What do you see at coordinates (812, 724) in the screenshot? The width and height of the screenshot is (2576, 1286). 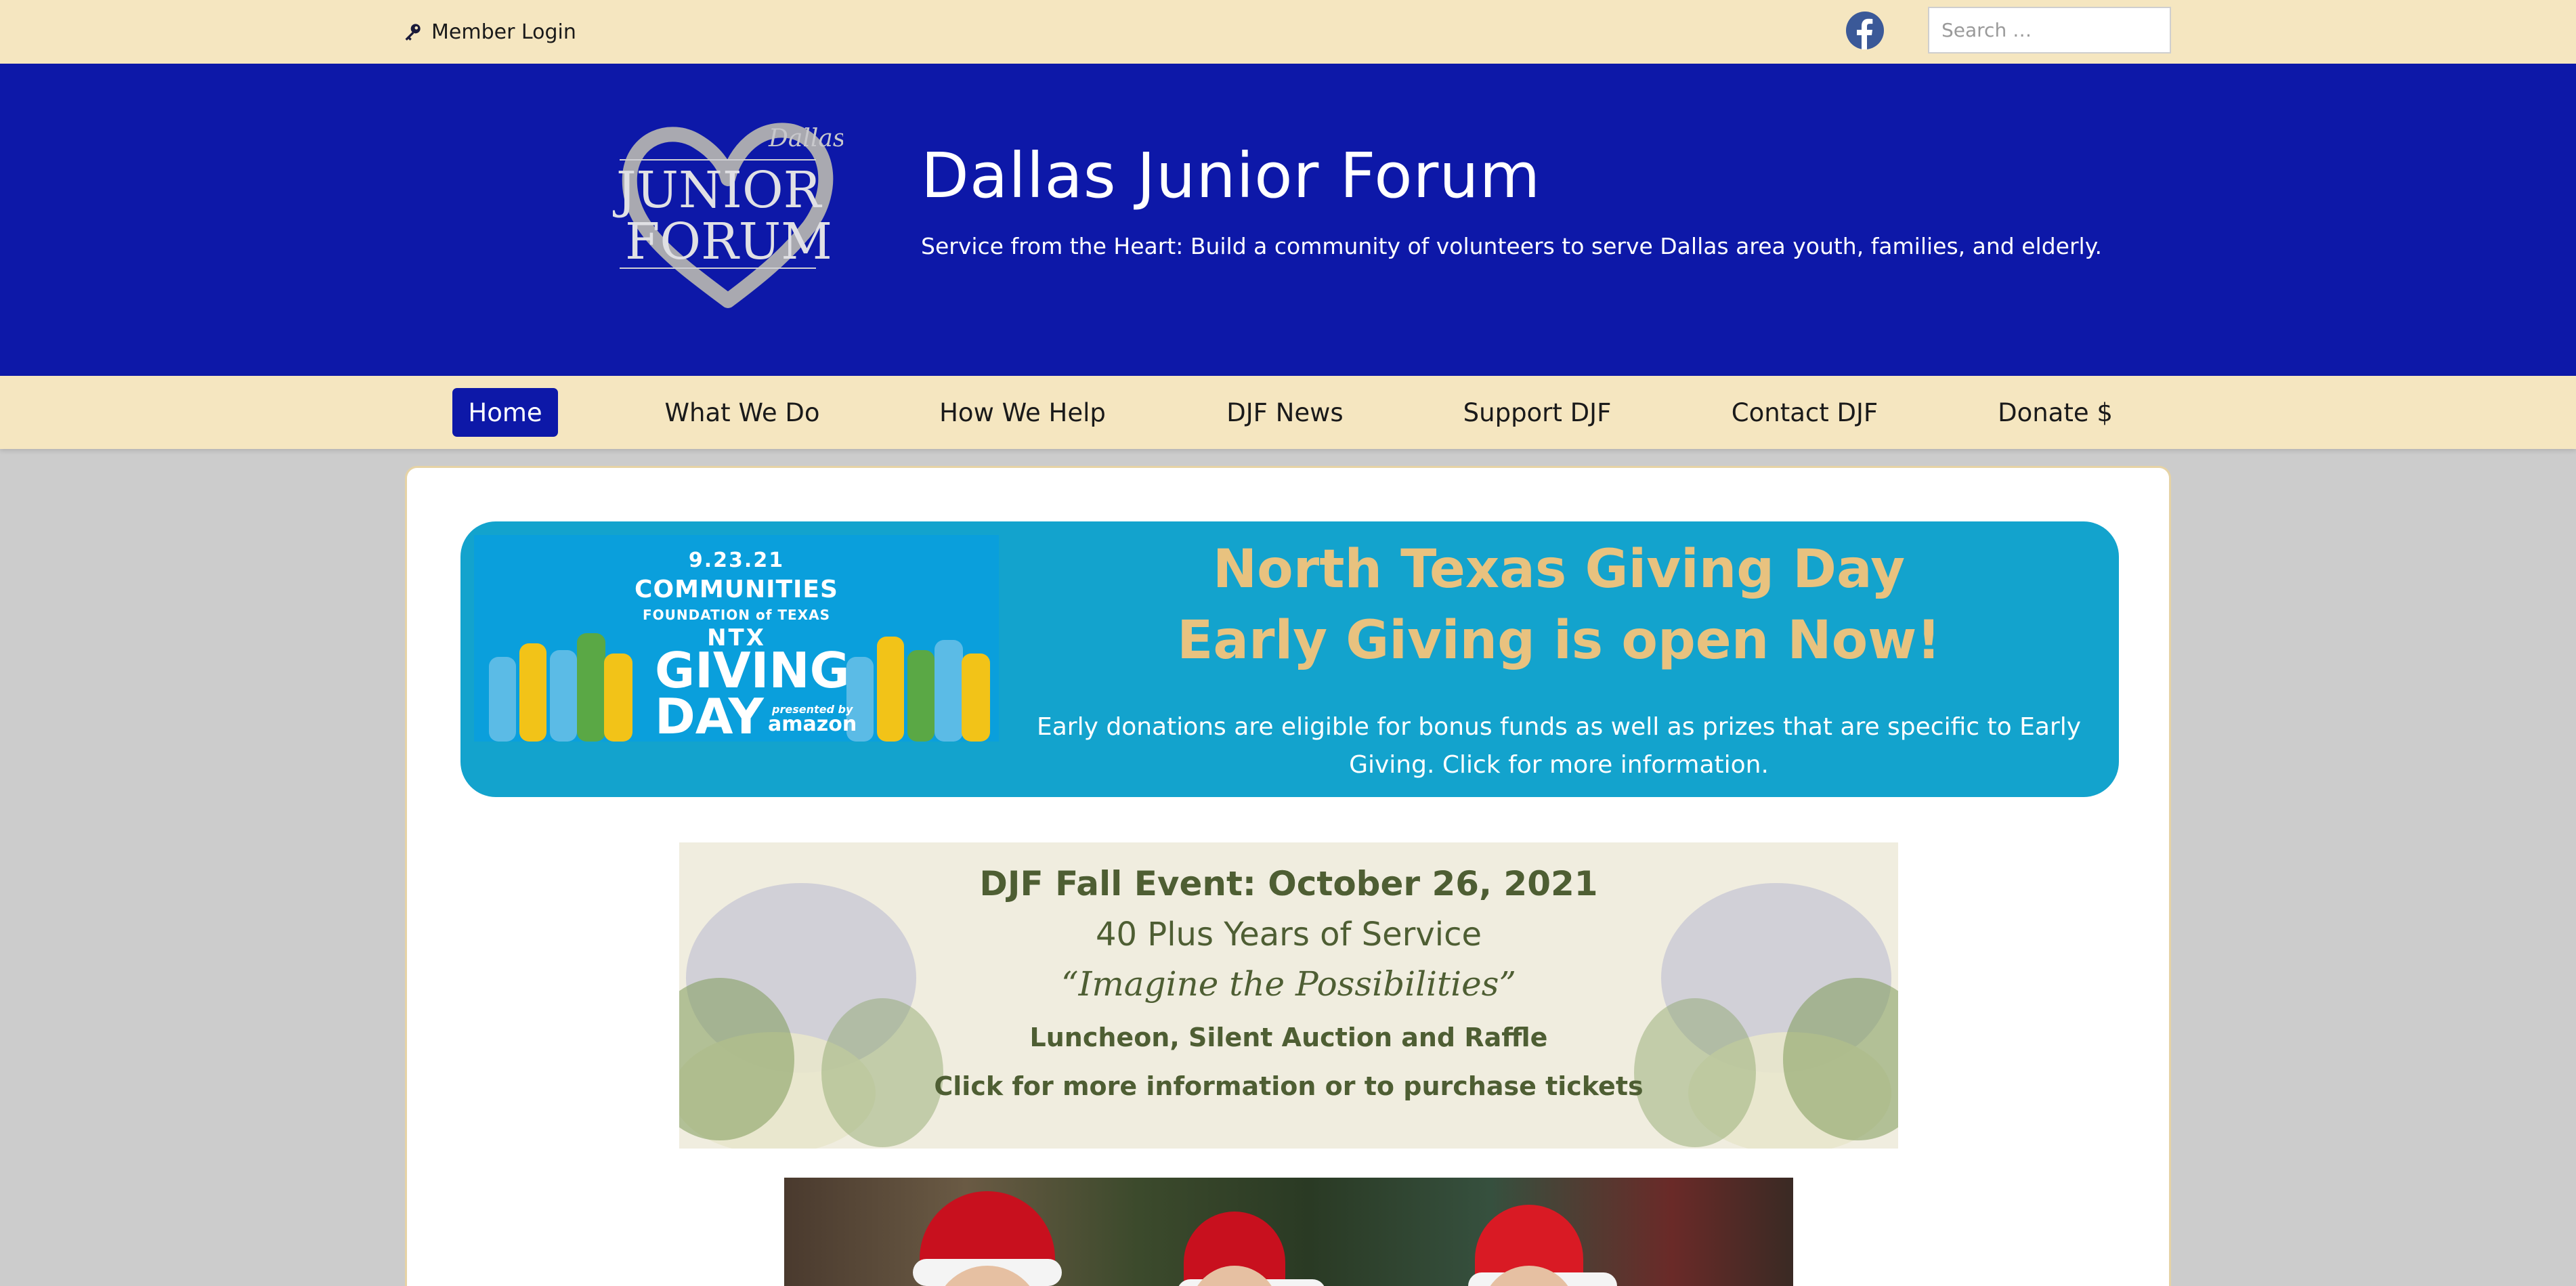 I see `amazon-logo: amazon` at bounding box center [812, 724].